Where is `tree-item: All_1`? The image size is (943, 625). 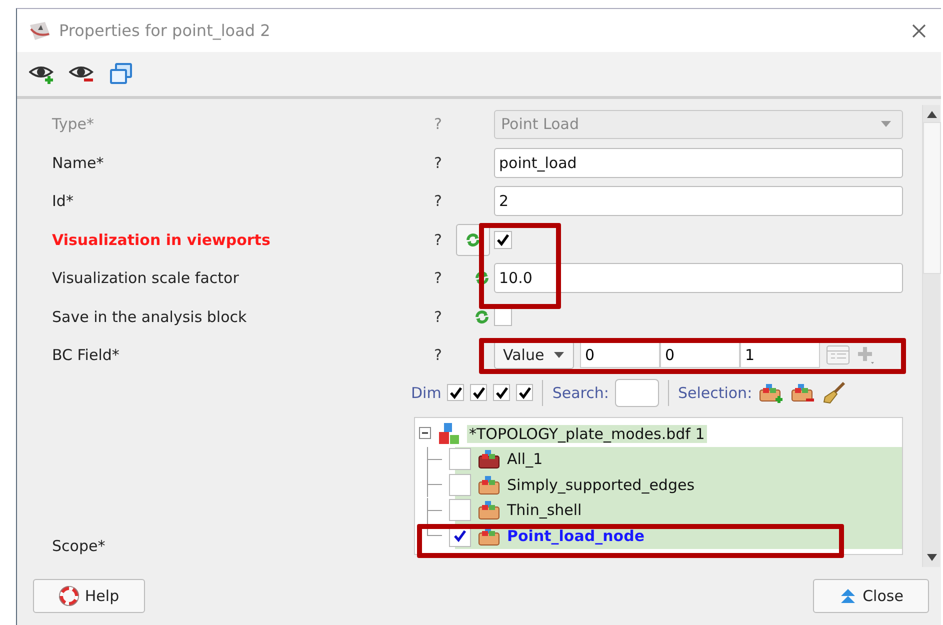
tree-item: All_1 is located at coordinates (525, 459).